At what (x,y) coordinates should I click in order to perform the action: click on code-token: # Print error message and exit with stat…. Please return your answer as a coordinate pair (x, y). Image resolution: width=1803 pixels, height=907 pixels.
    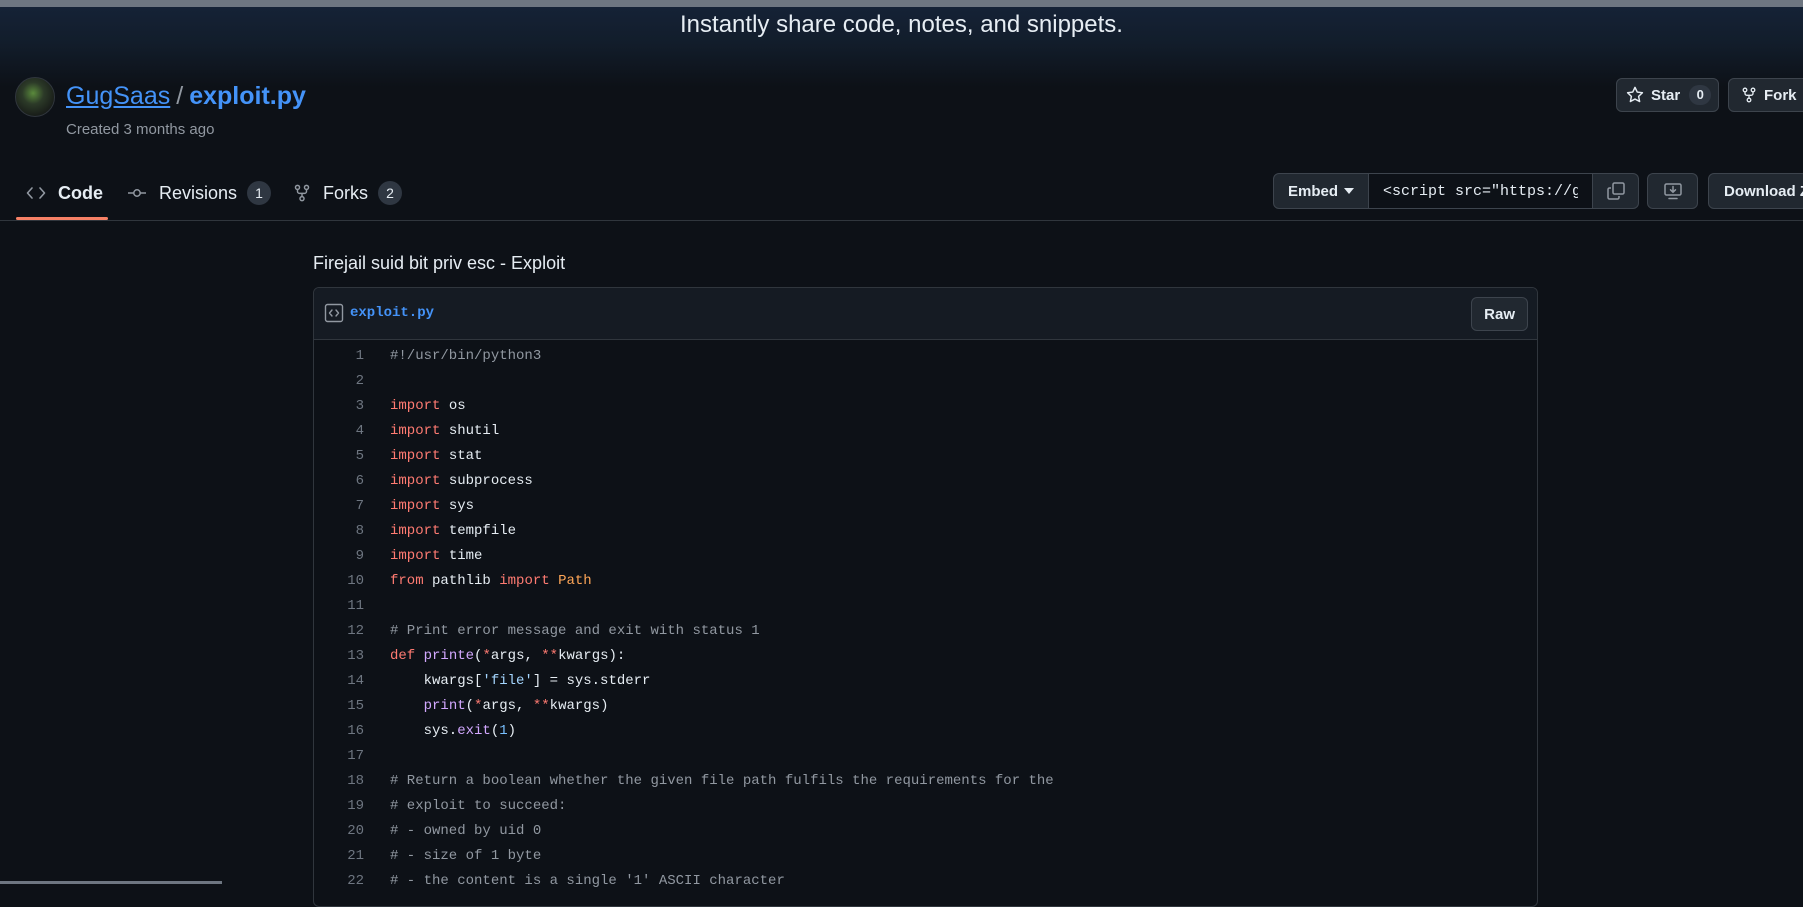
    Looking at the image, I should click on (575, 631).